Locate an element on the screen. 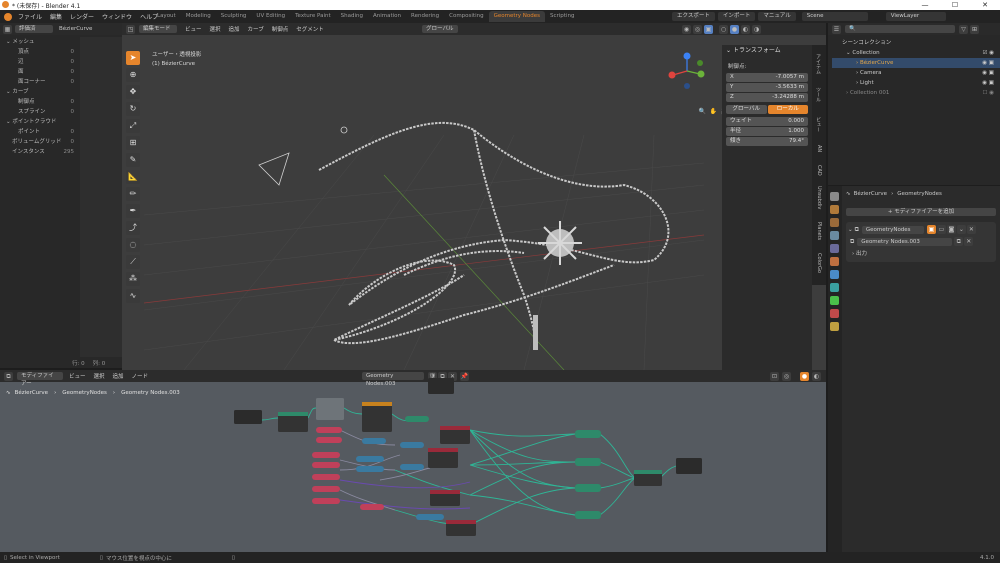 Image resolution: width=1000 pixels, height=563 pixels. checkbox-icon: ☑ ◉ is located at coordinates (988, 53).